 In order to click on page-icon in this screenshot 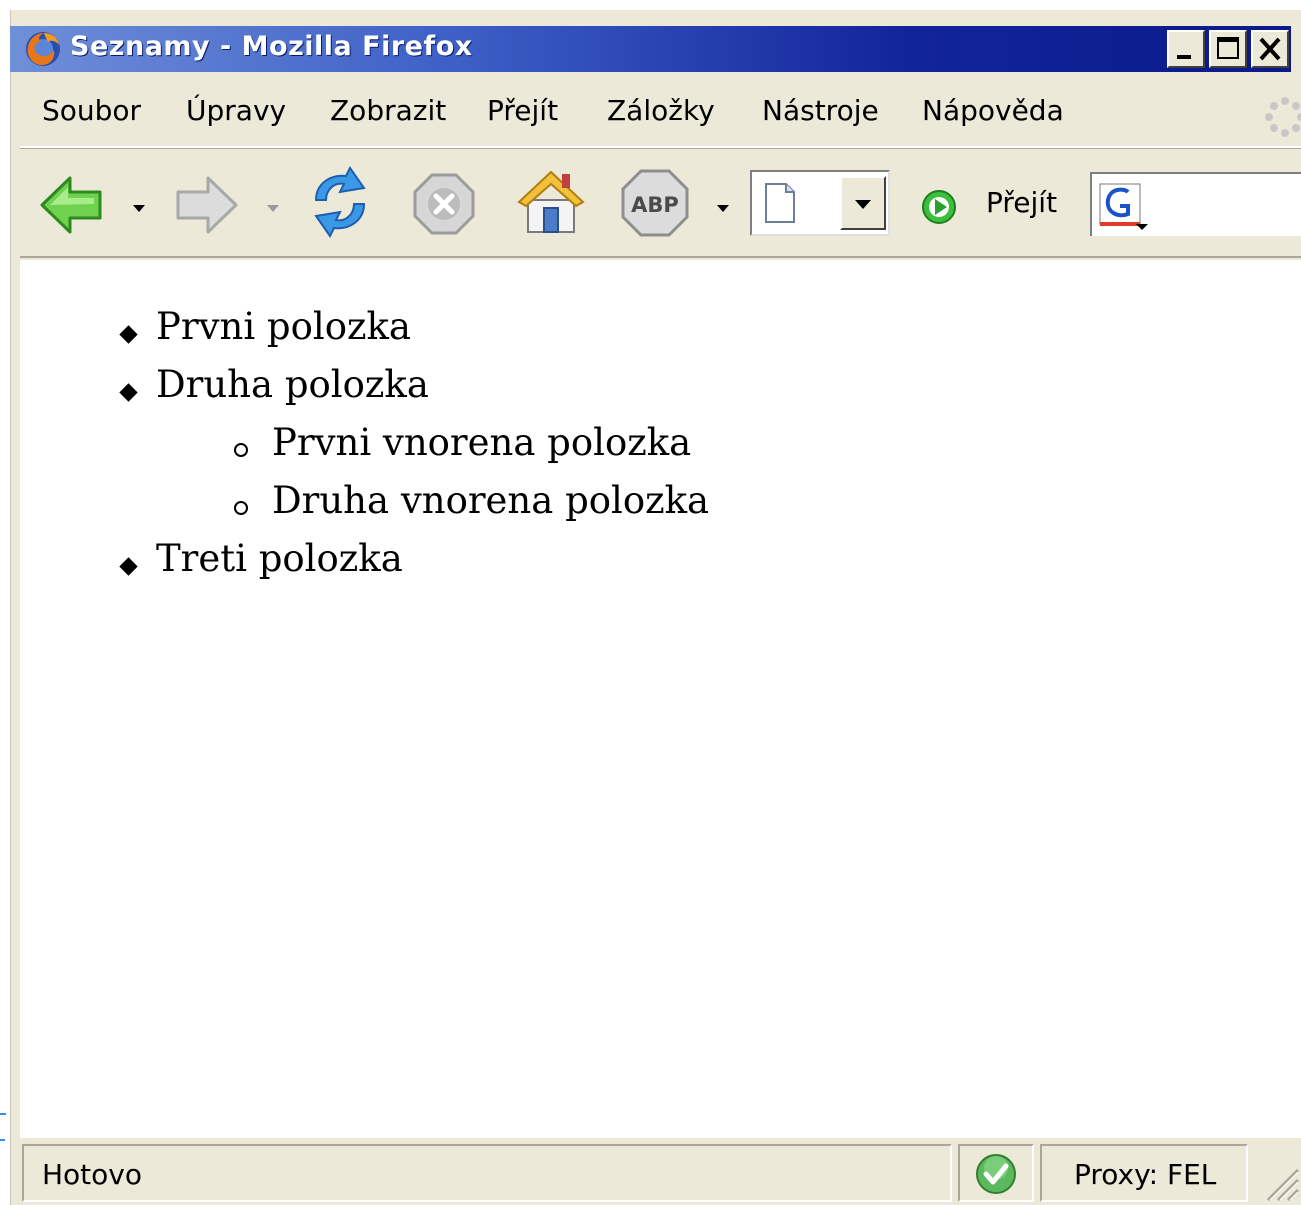, I will do `click(780, 203)`.